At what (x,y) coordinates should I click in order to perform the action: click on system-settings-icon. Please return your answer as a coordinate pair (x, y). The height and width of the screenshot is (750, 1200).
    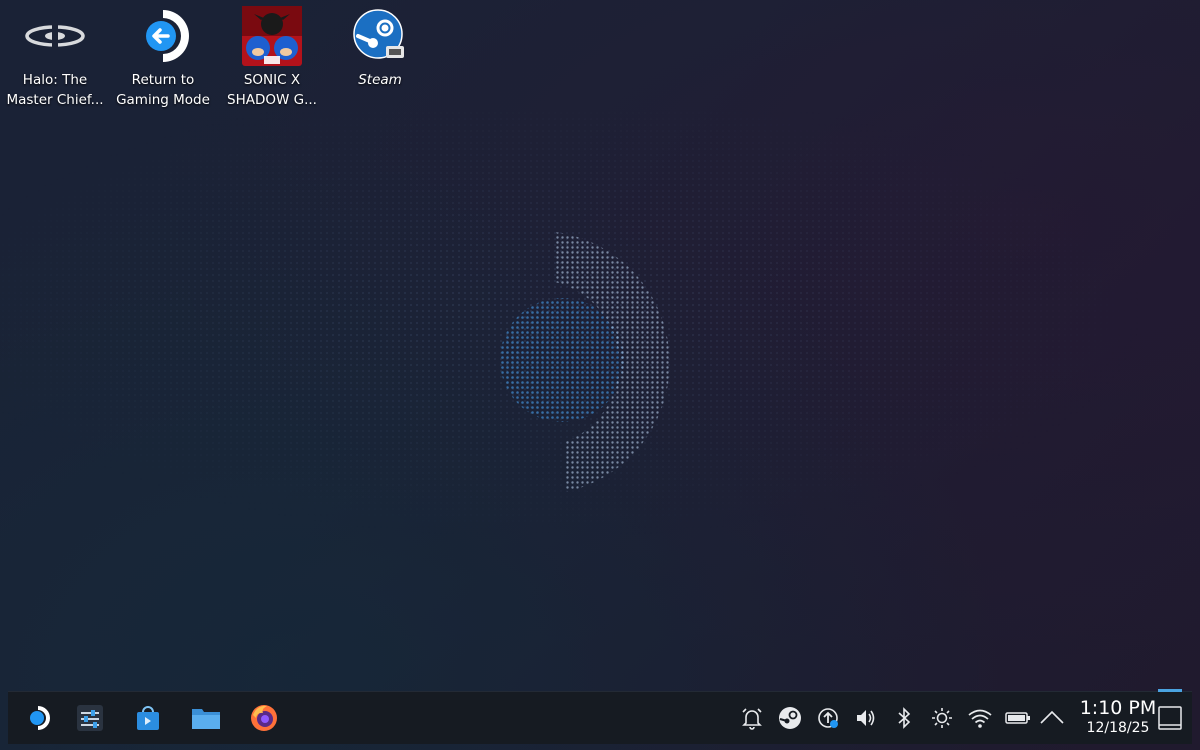
    Looking at the image, I should click on (90, 718).